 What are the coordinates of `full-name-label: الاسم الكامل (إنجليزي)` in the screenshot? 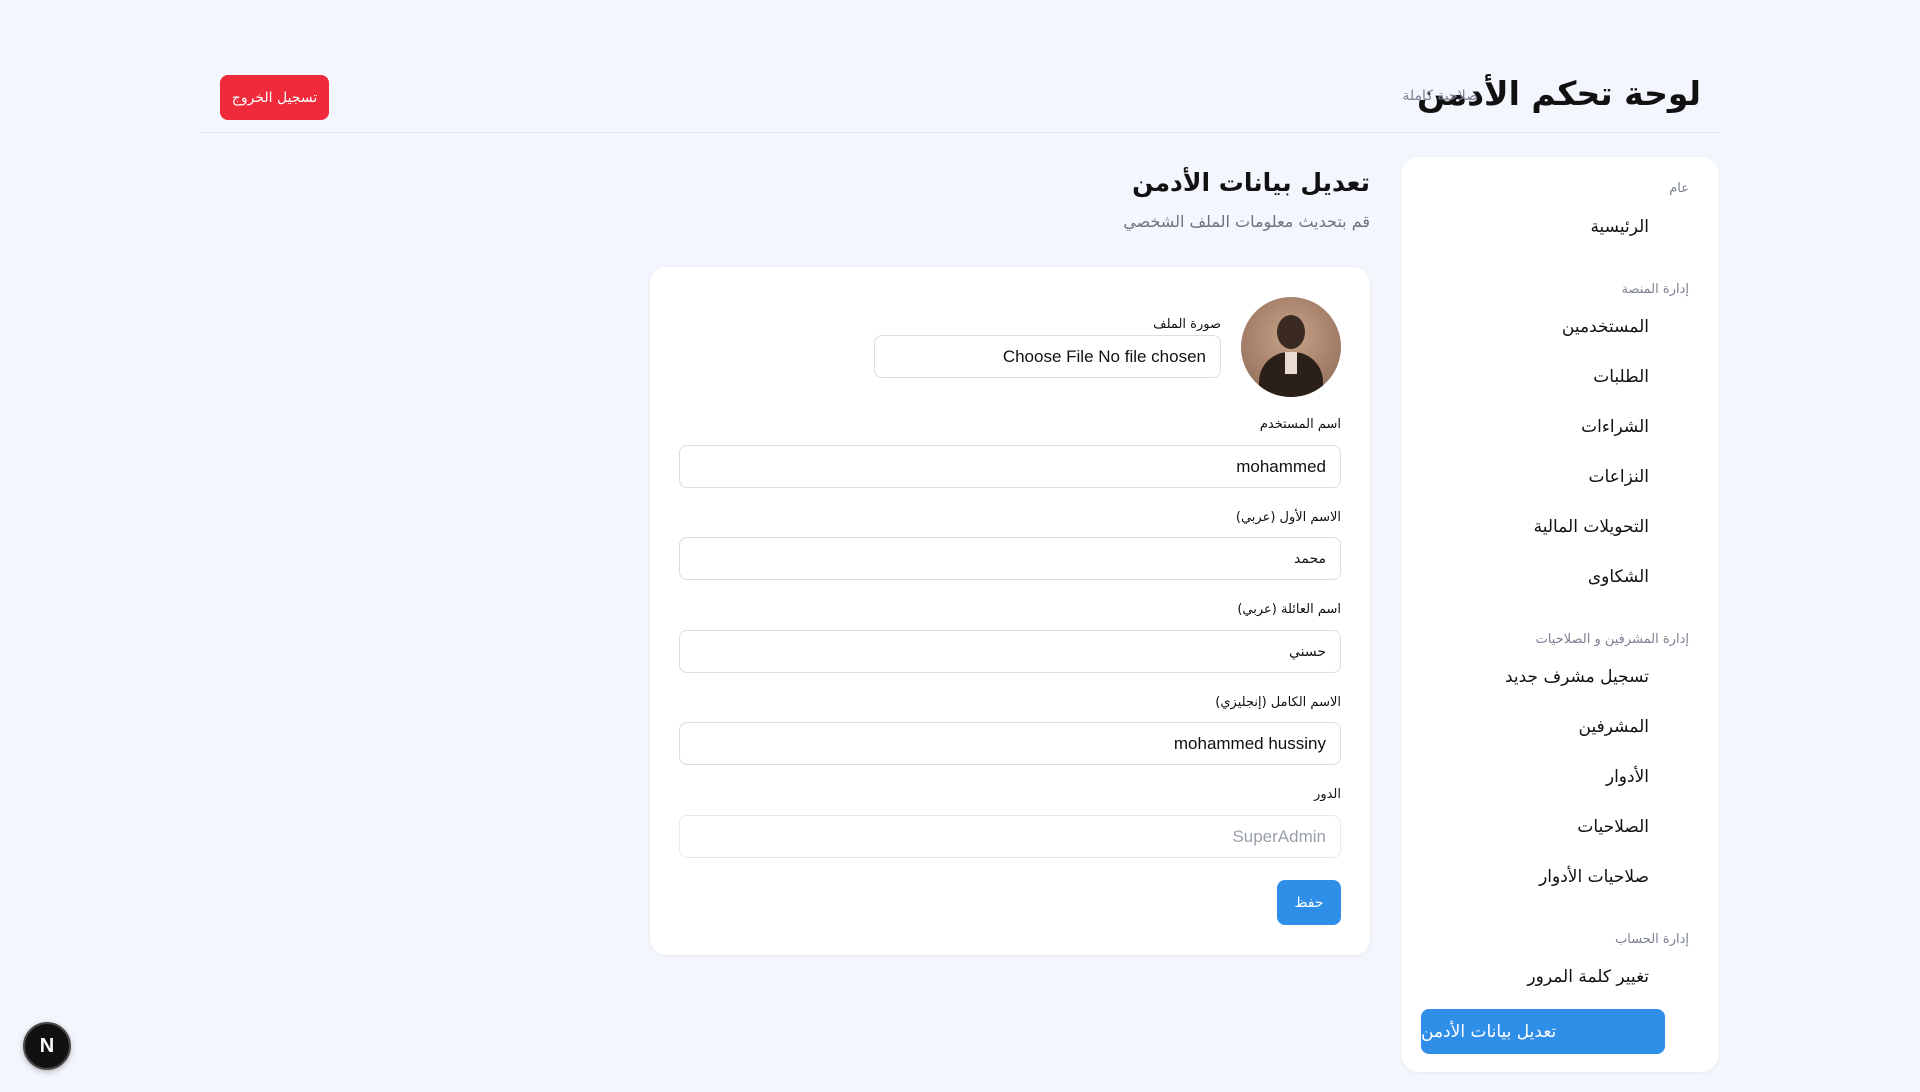 It's located at (1278, 702).